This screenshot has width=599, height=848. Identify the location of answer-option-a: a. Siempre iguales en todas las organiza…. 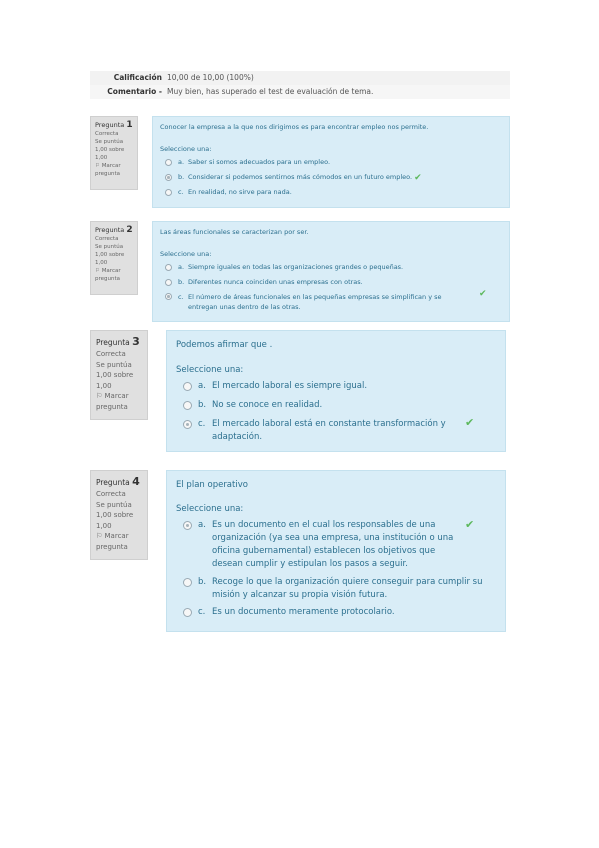
(325, 267).